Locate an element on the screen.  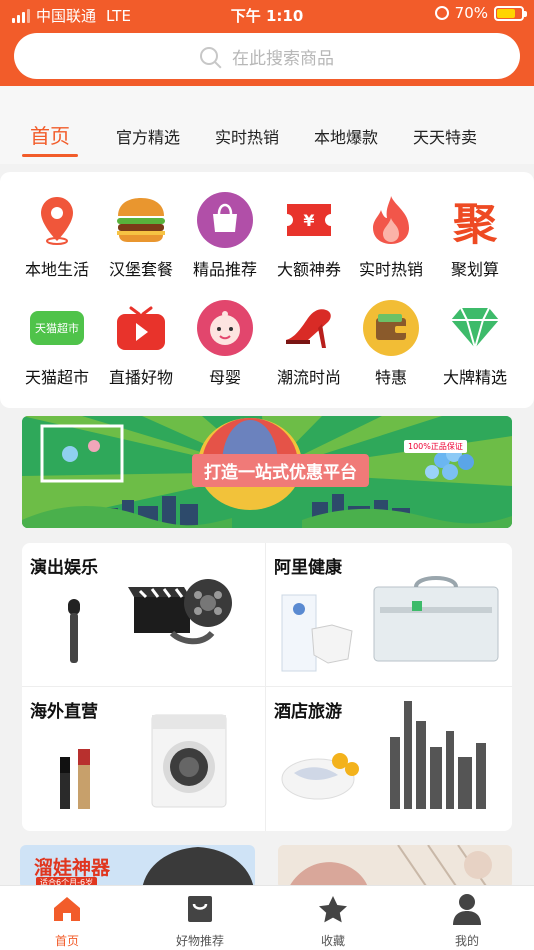
category-hot-sales: 实时热销 is located at coordinates (391, 236).